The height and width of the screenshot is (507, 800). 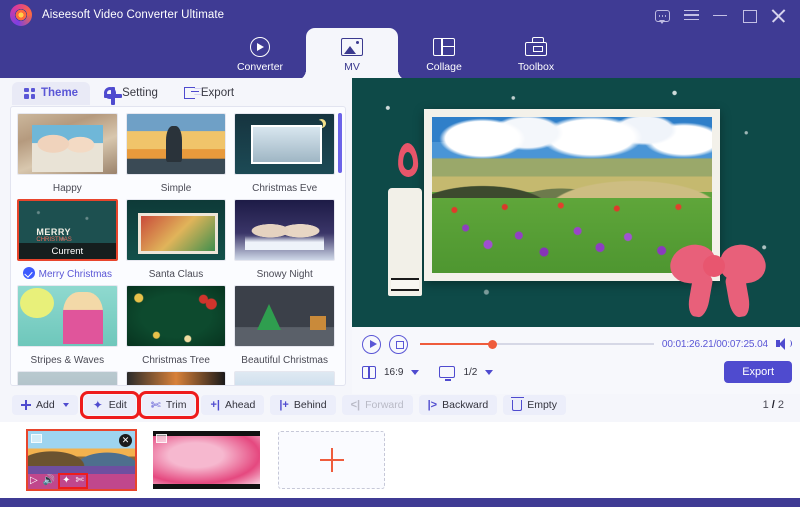 What do you see at coordinates (352, 66) in the screenshot?
I see `tab-mv-label: MV` at bounding box center [352, 66].